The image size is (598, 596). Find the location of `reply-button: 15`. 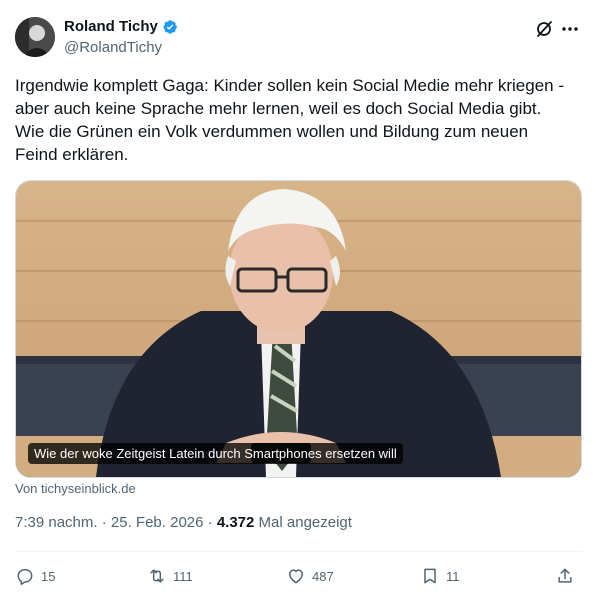

reply-button: 15 is located at coordinates (35, 576).